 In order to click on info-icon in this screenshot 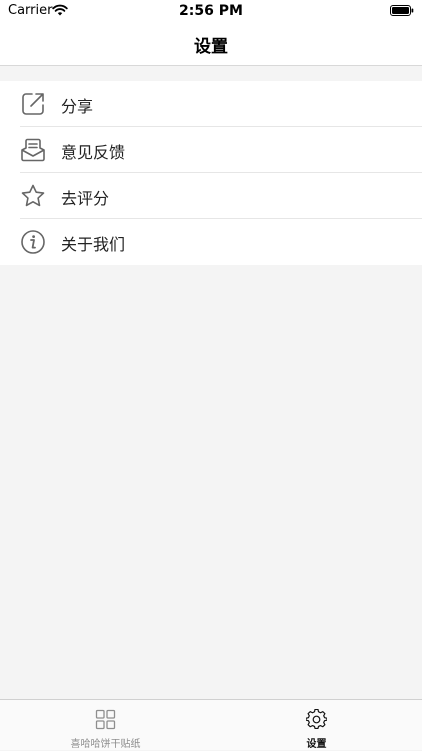, I will do `click(33, 242)`.